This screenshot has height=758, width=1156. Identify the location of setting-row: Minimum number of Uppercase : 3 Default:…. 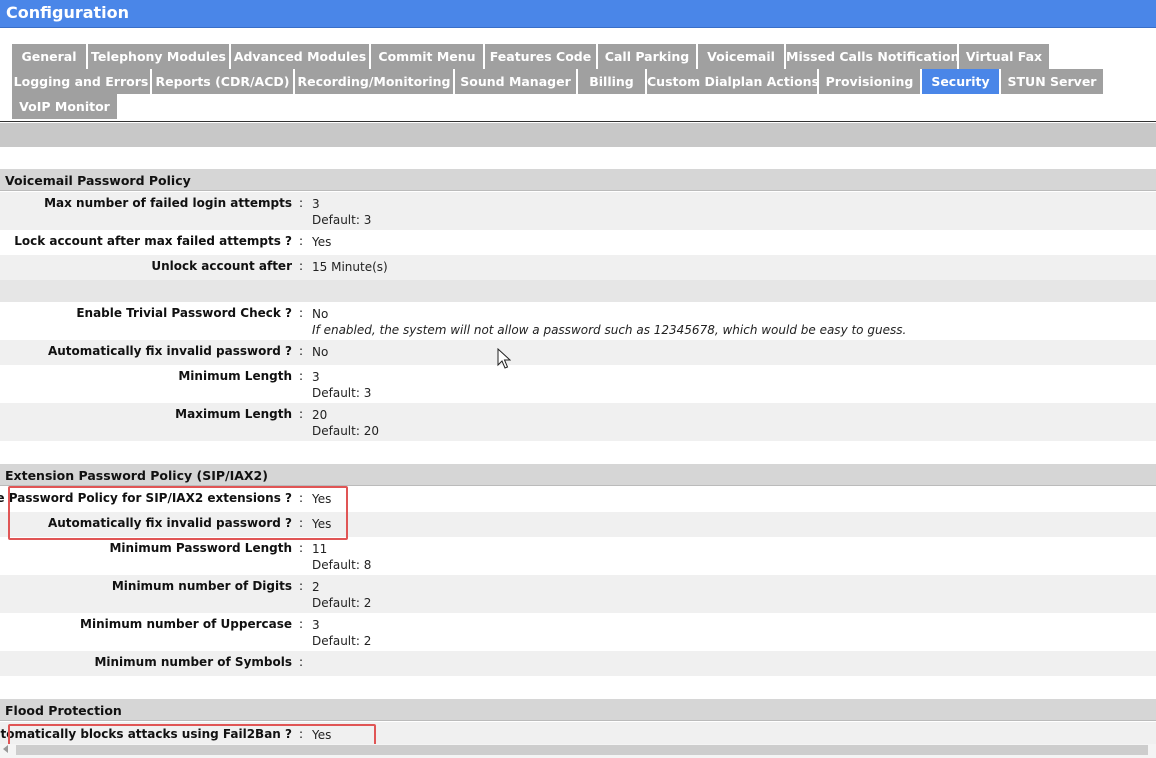
(578, 632).